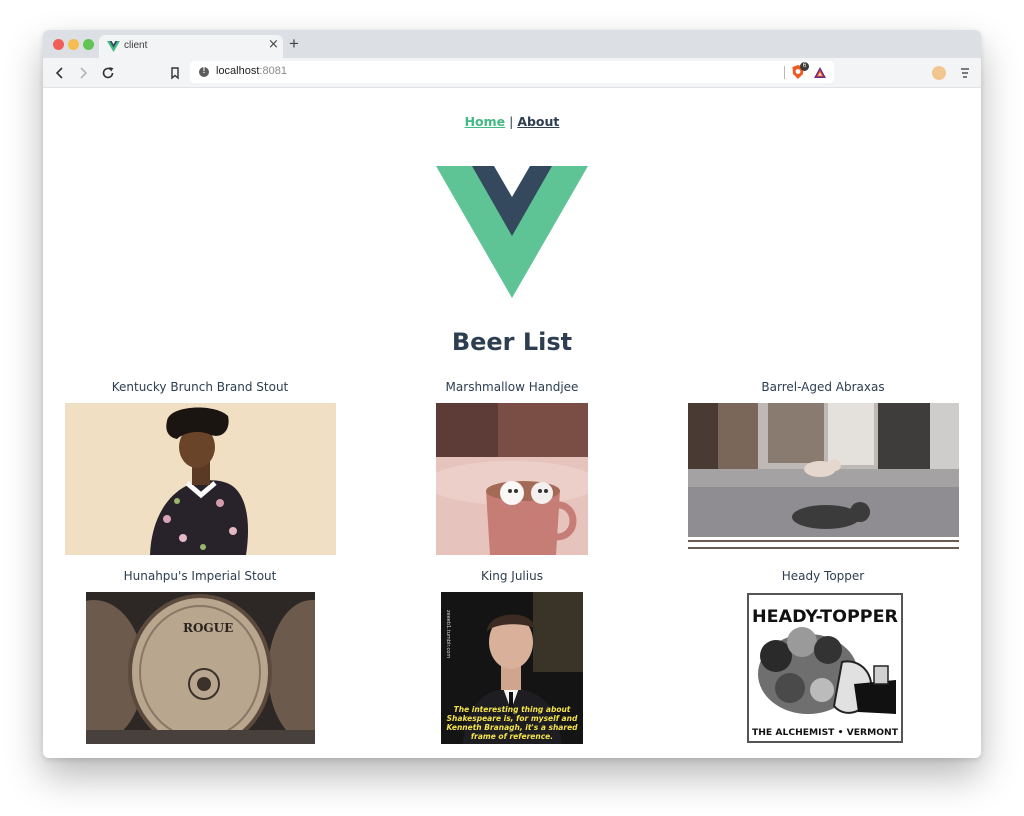 This screenshot has height=816, width=1024. What do you see at coordinates (825, 668) in the screenshot?
I see `beer-image-heady-topper: HEADY-TOPPER THE ALCHEMIST • VERMONT` at bounding box center [825, 668].